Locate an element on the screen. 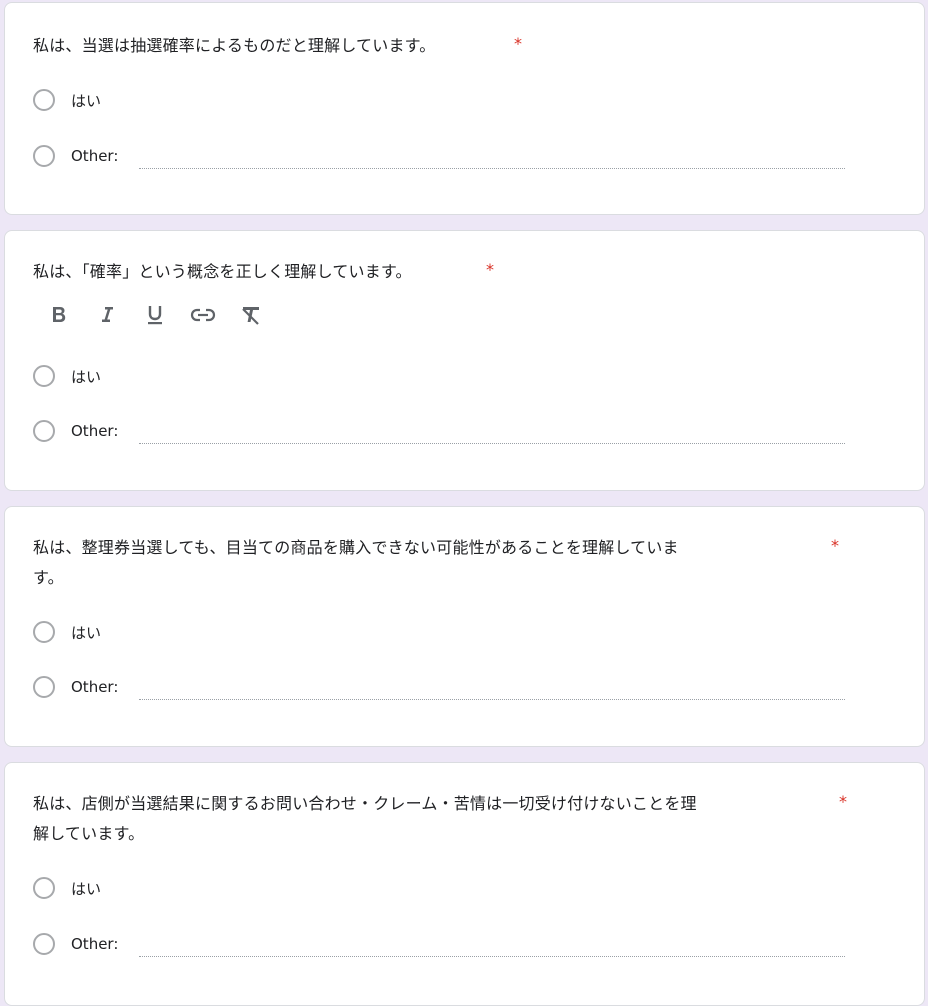 This screenshot has width=928, height=1006. question-text: 私は、「確率」という概念を正しく理解しています。 is located at coordinates (222, 271).